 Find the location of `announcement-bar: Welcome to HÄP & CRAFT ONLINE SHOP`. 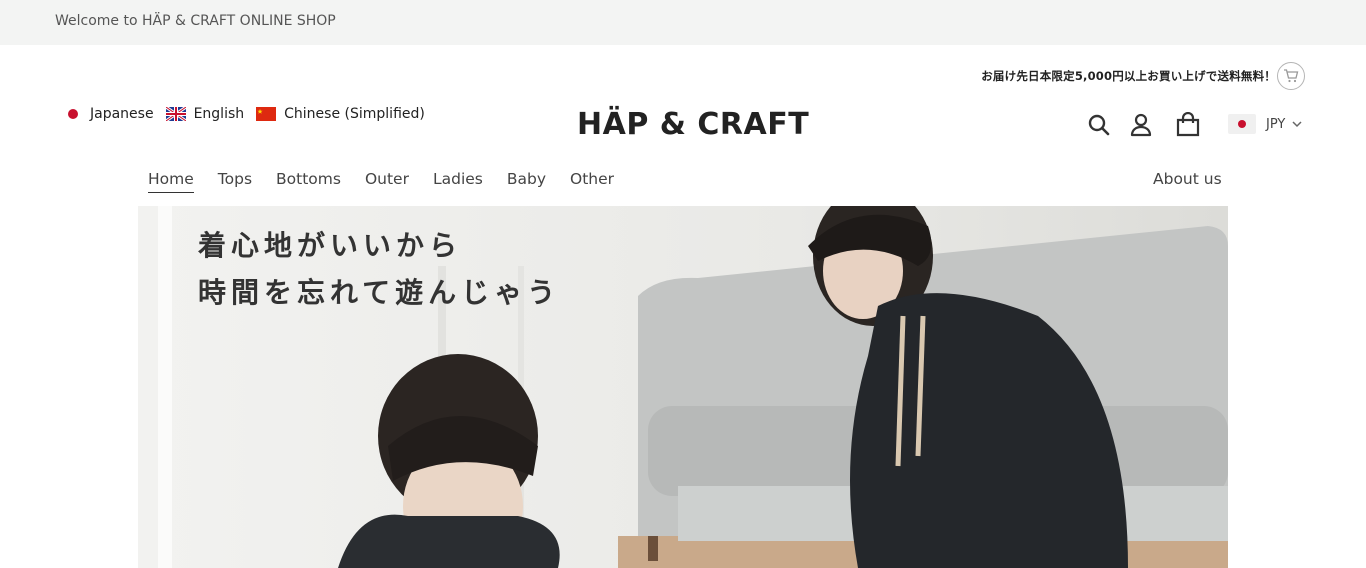

announcement-bar: Welcome to HÄP & CRAFT ONLINE SHOP is located at coordinates (683, 22).